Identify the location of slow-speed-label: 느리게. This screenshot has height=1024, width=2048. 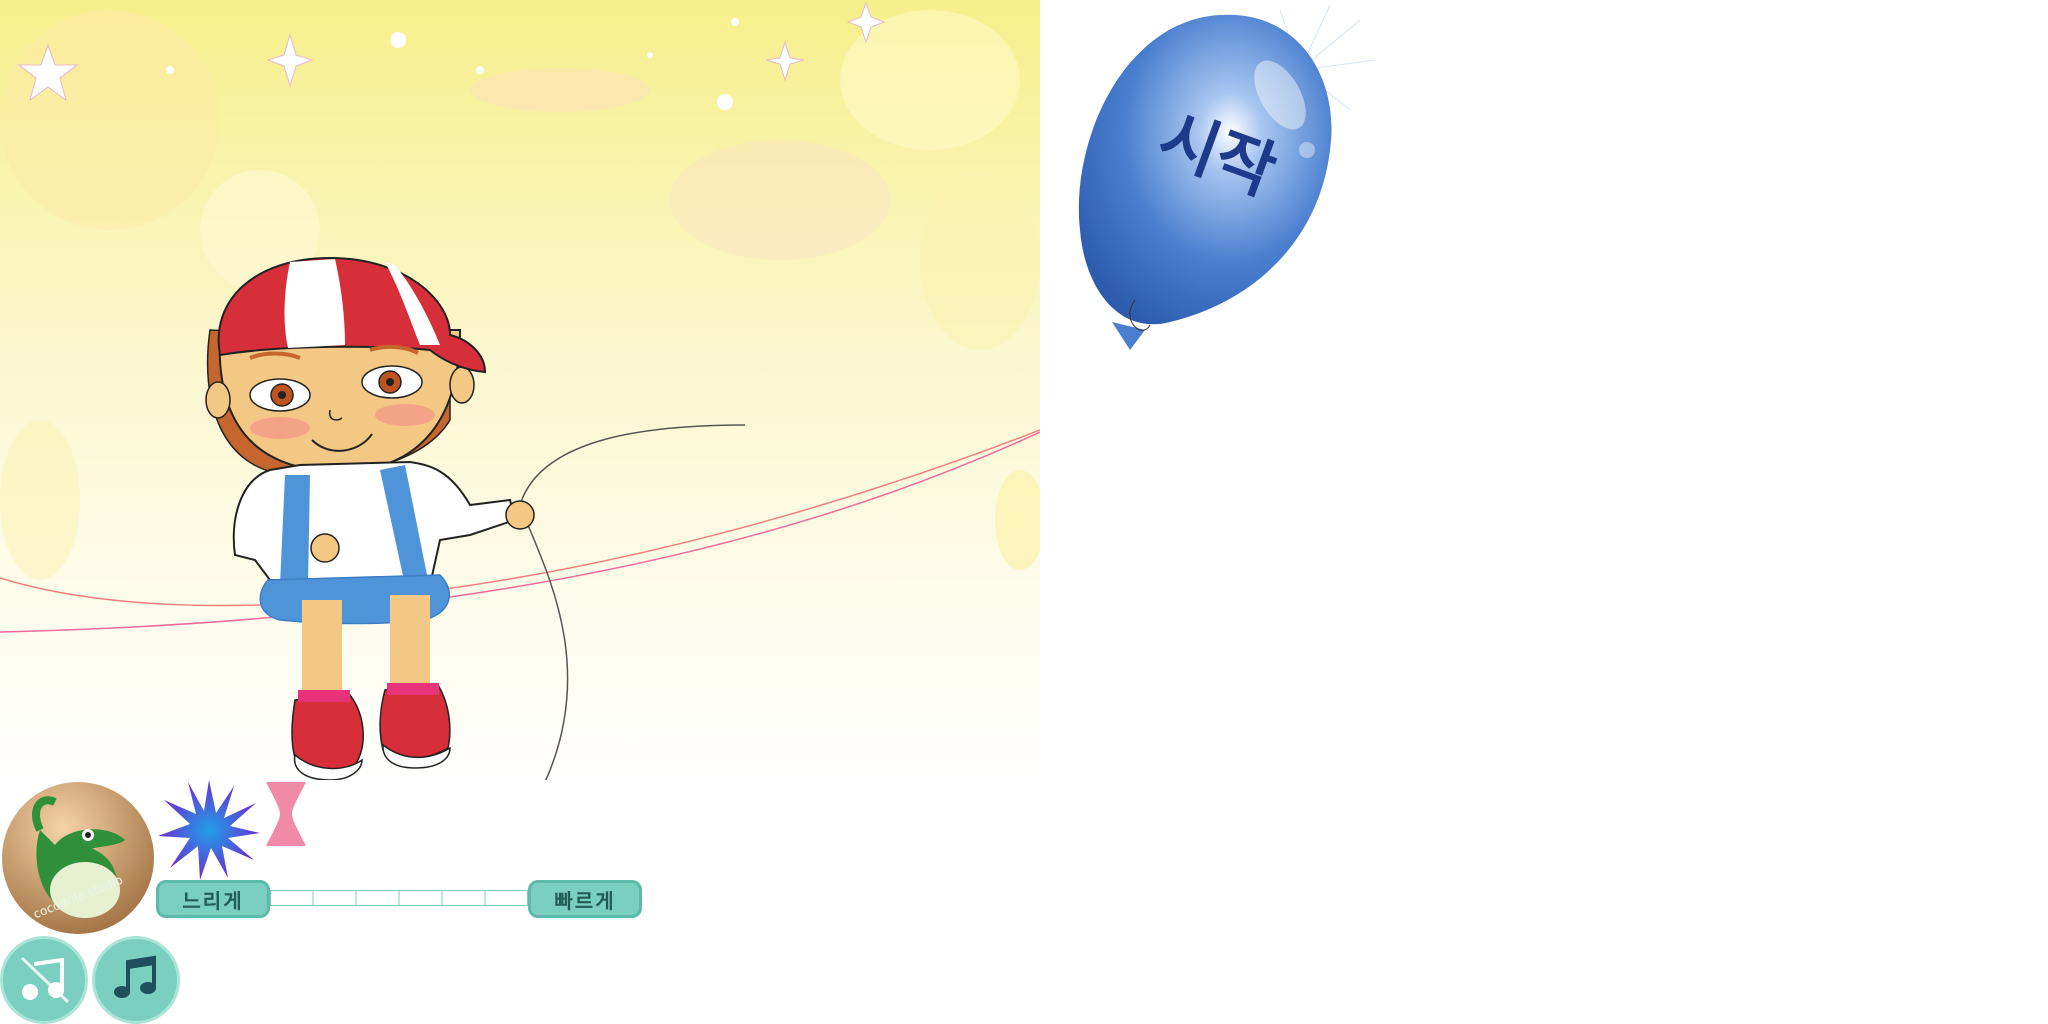
(213, 900).